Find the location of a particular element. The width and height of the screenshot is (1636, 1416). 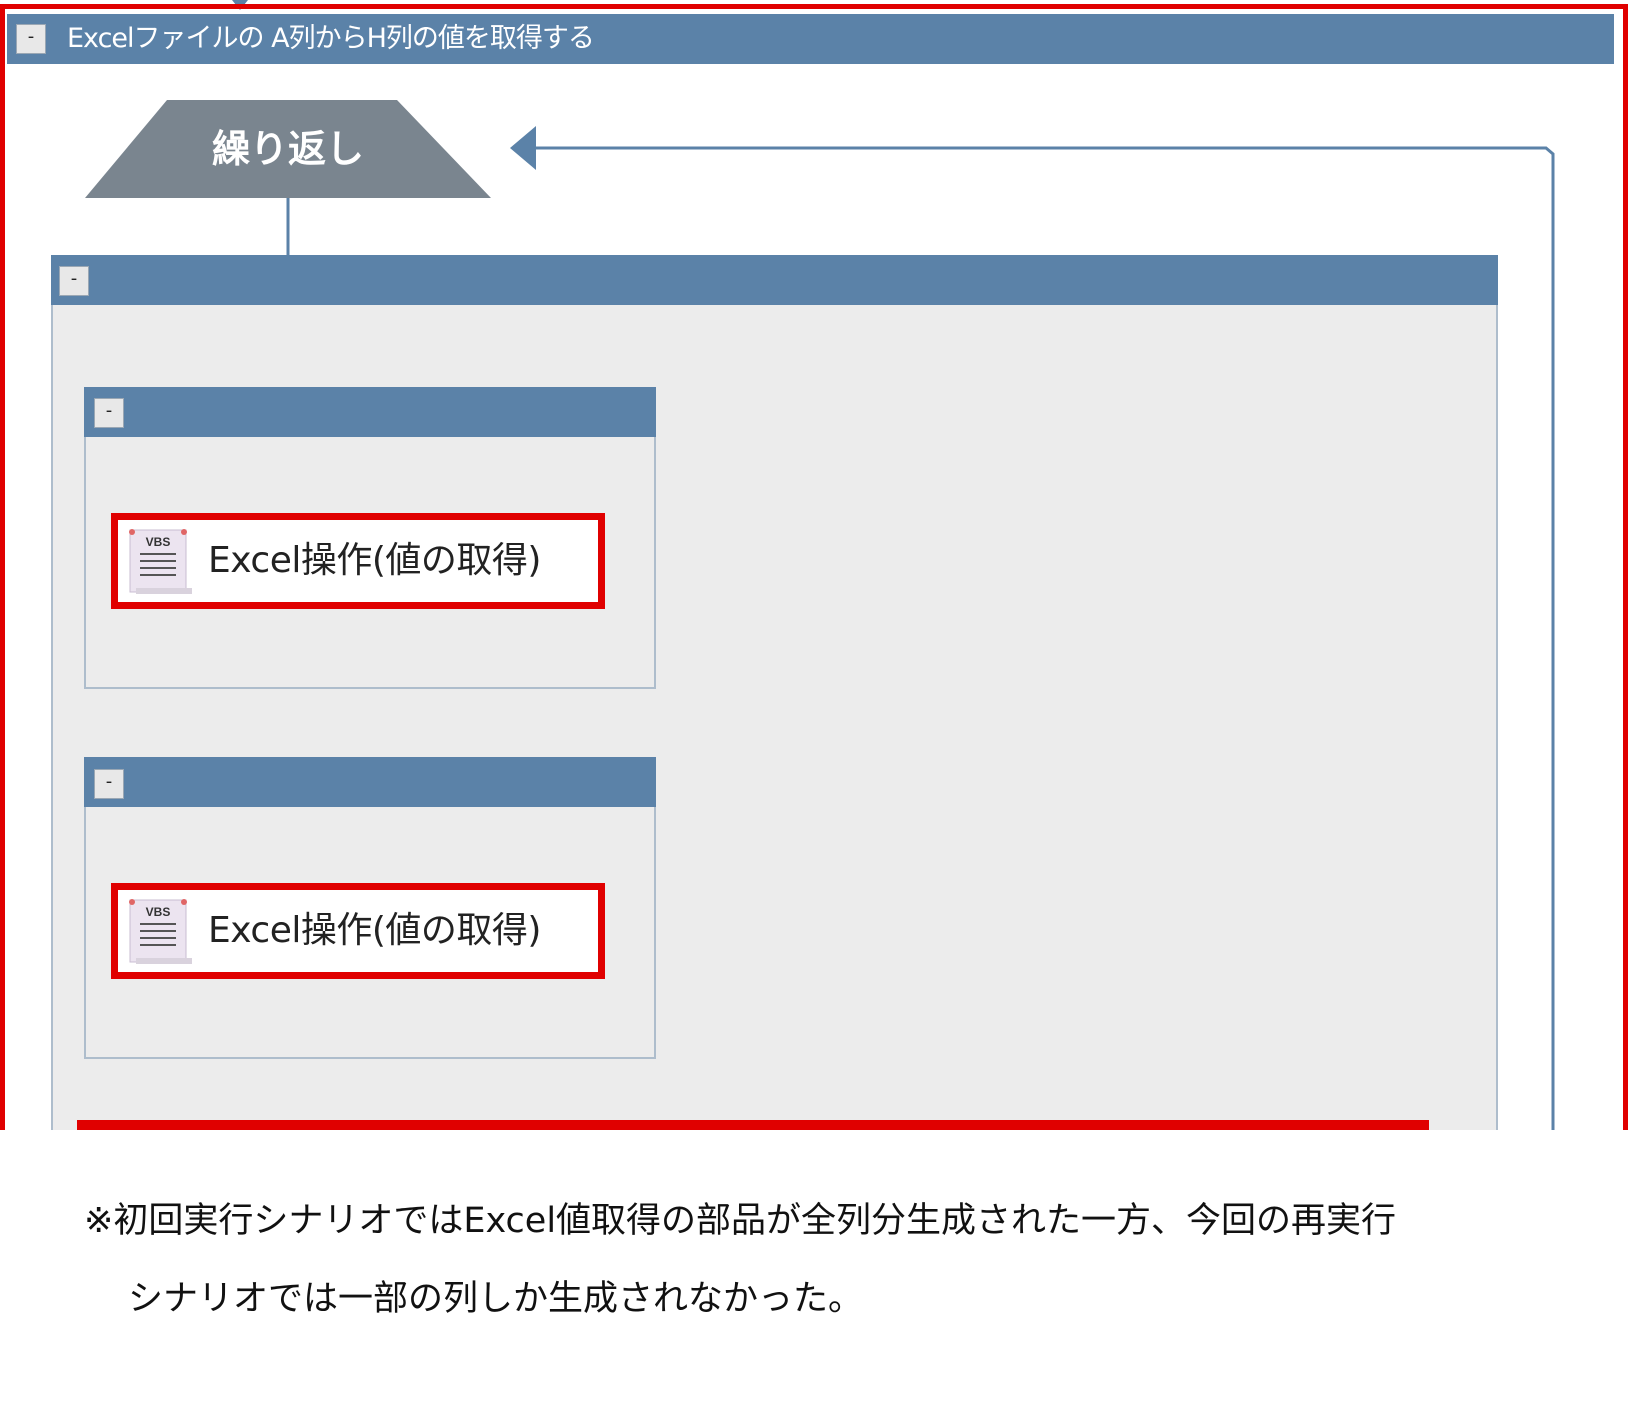

sub-group-1-header: - is located at coordinates (370, 412).